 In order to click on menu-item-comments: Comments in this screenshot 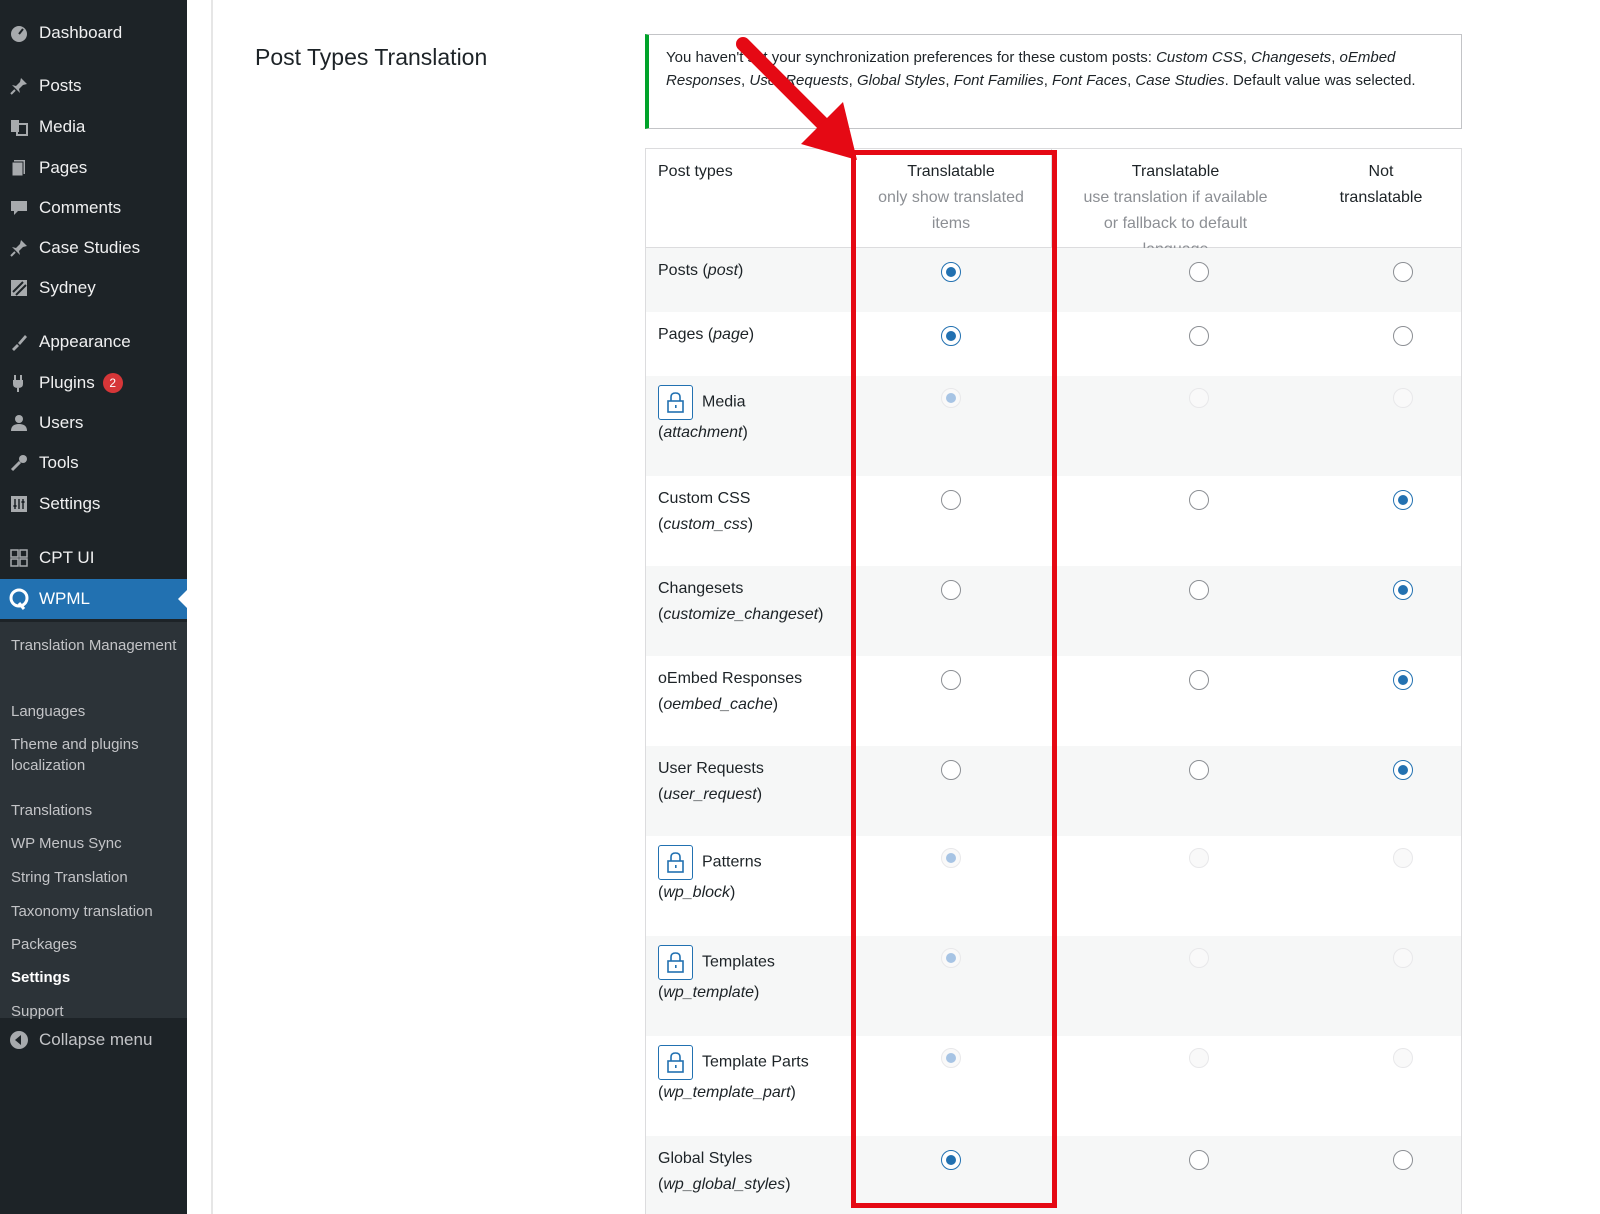, I will do `click(93, 208)`.